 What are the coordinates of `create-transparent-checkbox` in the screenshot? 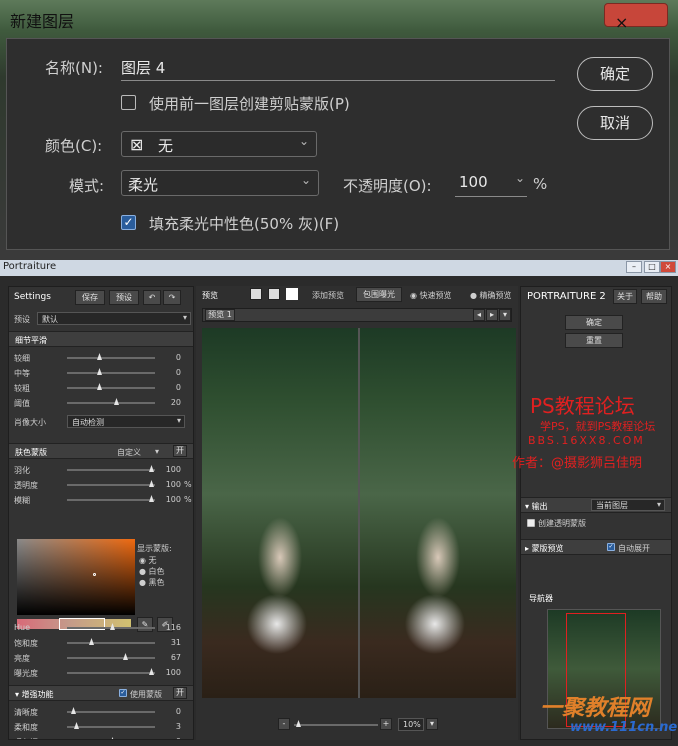 It's located at (531, 523).